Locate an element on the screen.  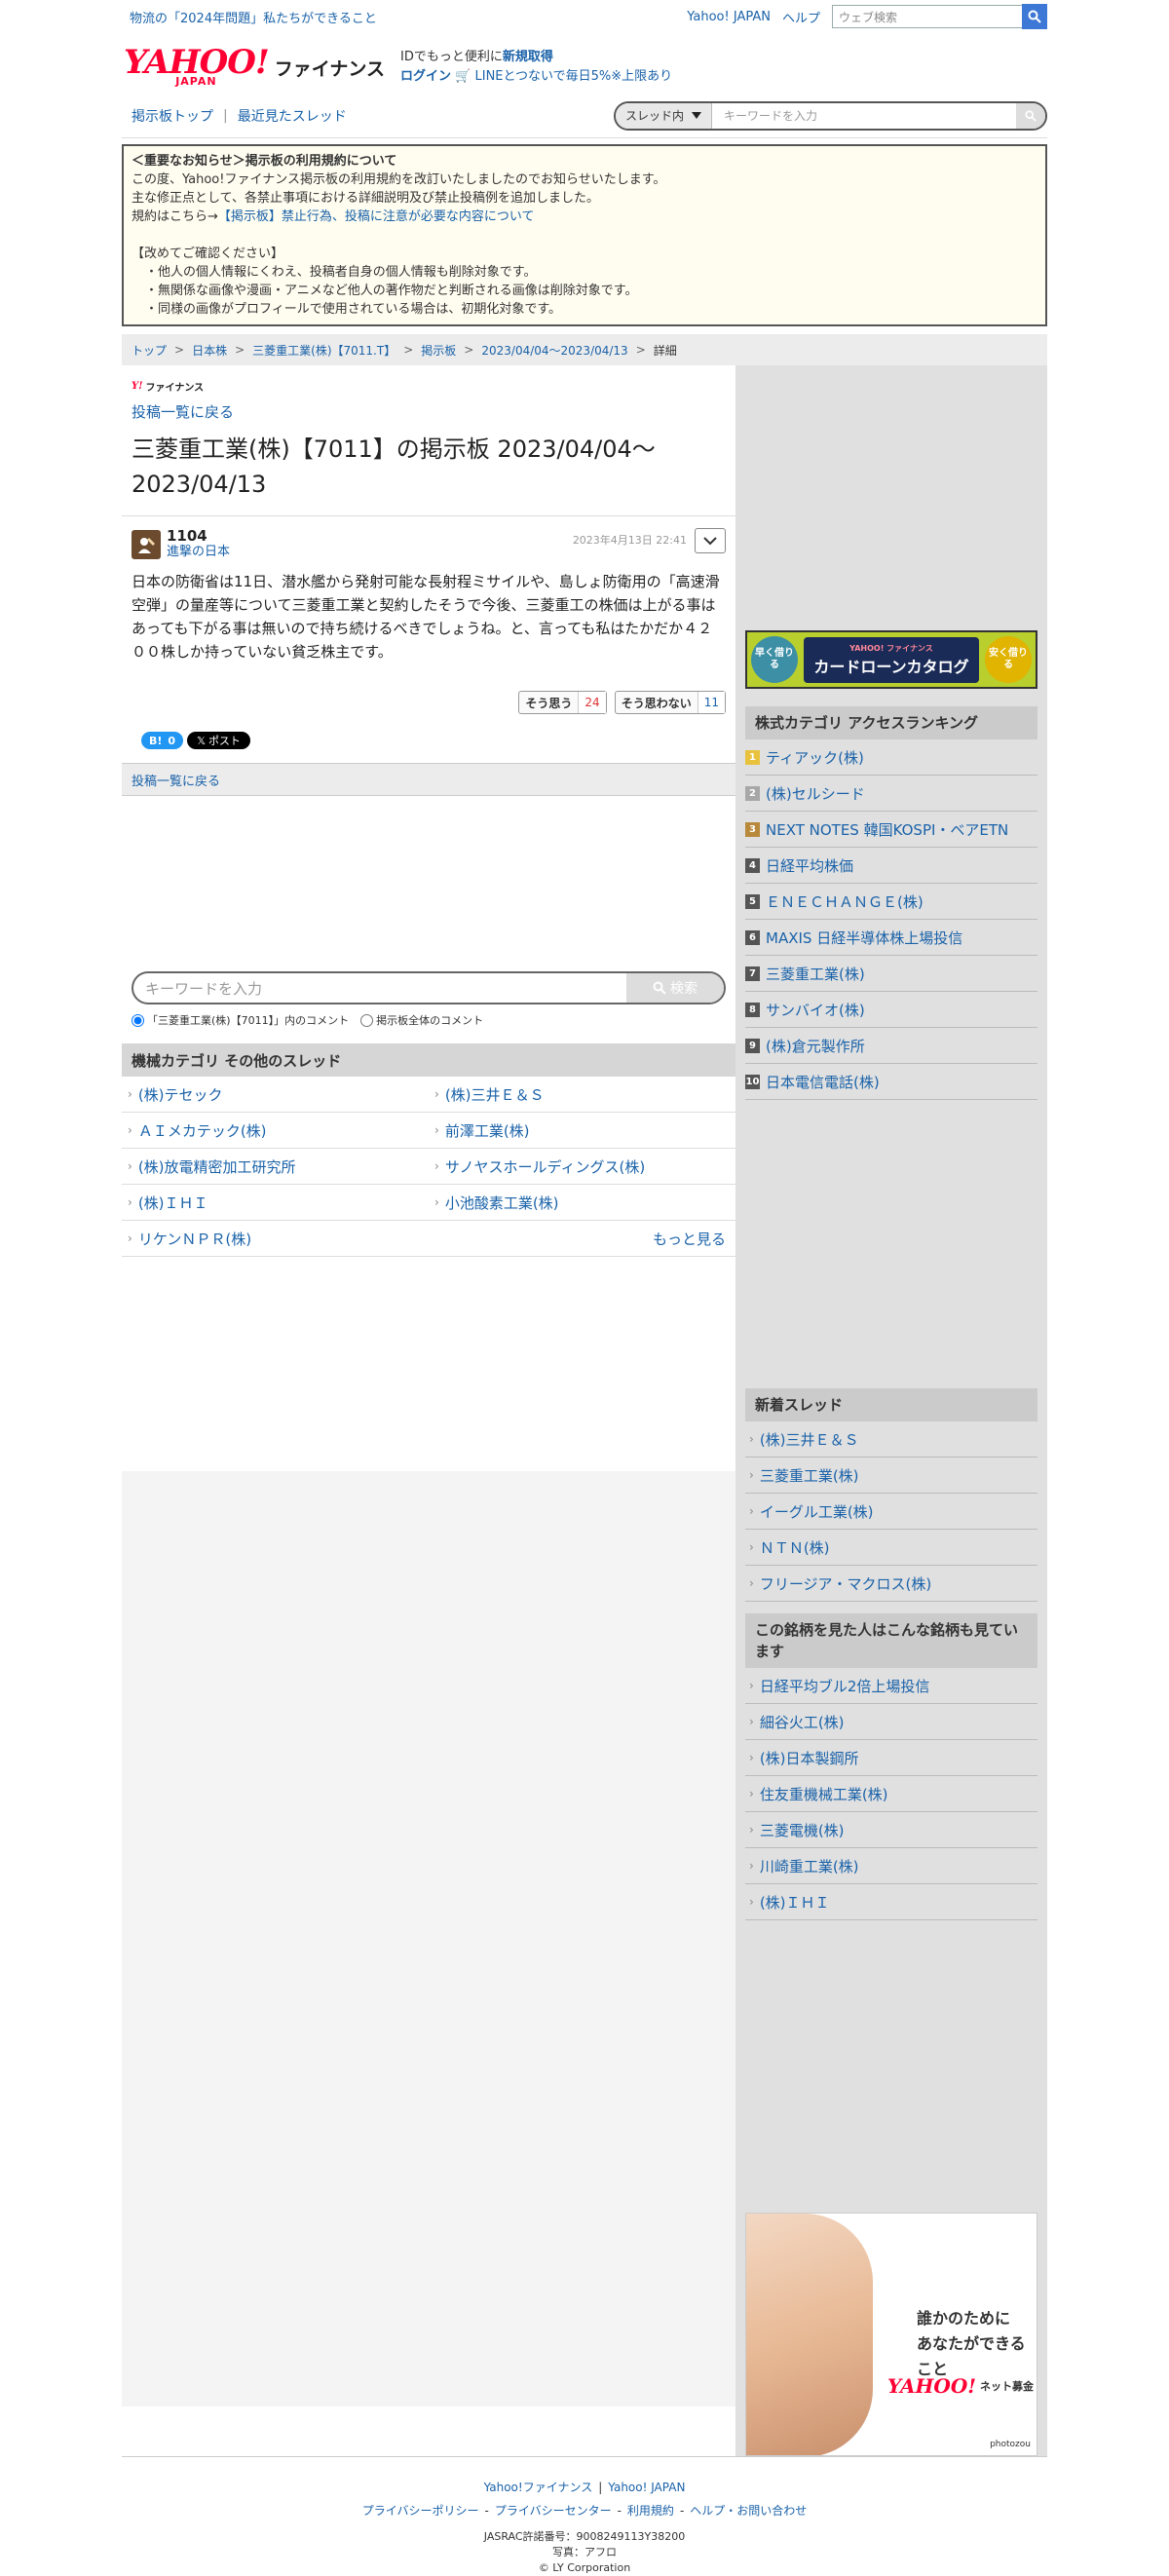
ranking-item: 8 サンバイオ(株) is located at coordinates (891, 1010).